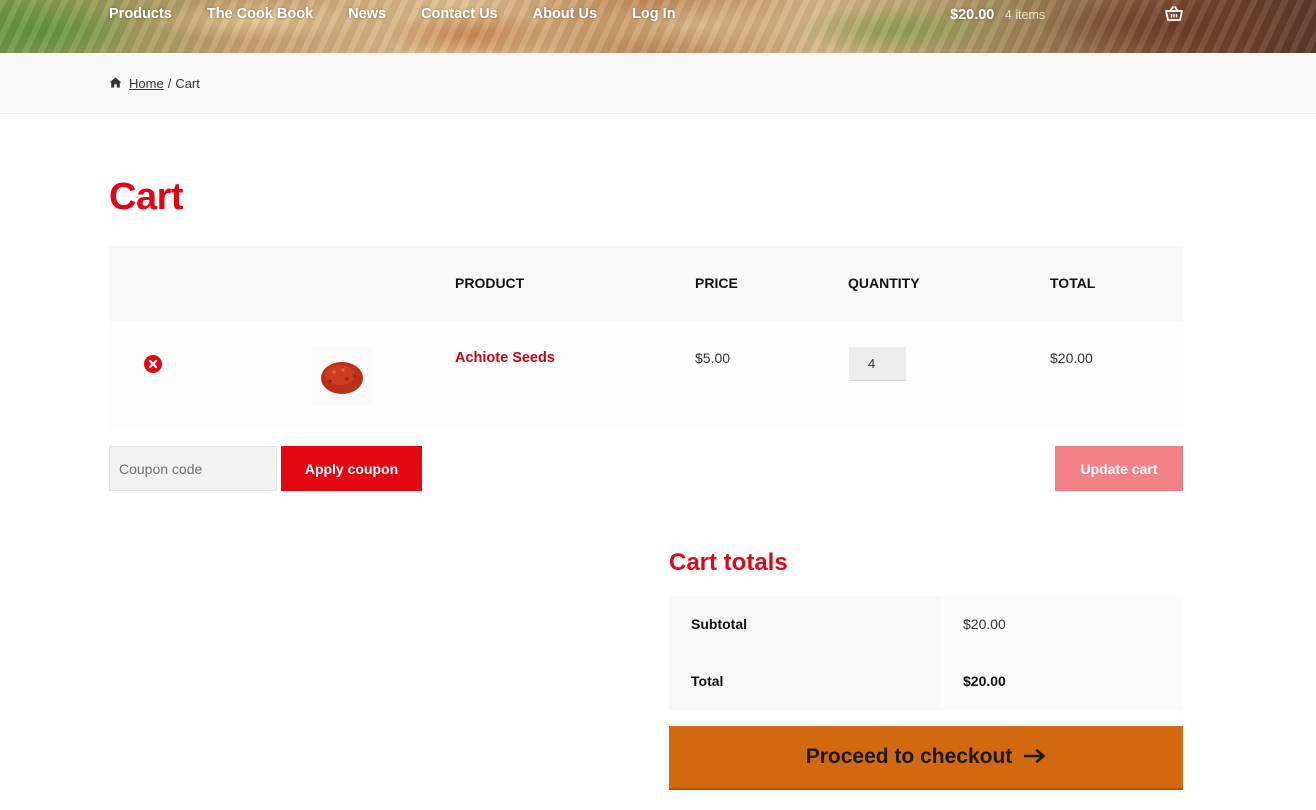 This screenshot has width=1316, height=810. What do you see at coordinates (997, 15) in the screenshot?
I see `header-cart-summary: $20.00 4 items` at bounding box center [997, 15].